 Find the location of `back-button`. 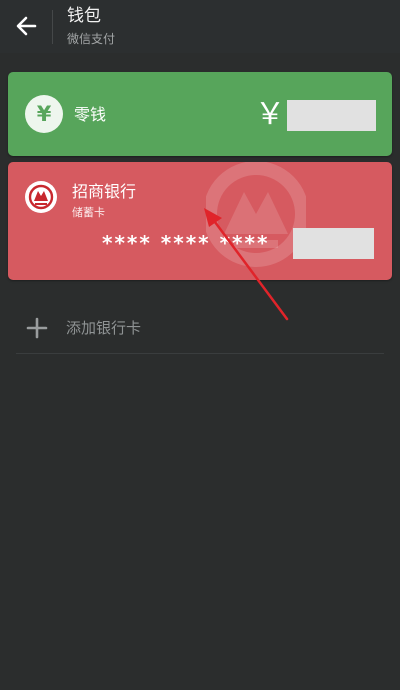

back-button is located at coordinates (26, 26).